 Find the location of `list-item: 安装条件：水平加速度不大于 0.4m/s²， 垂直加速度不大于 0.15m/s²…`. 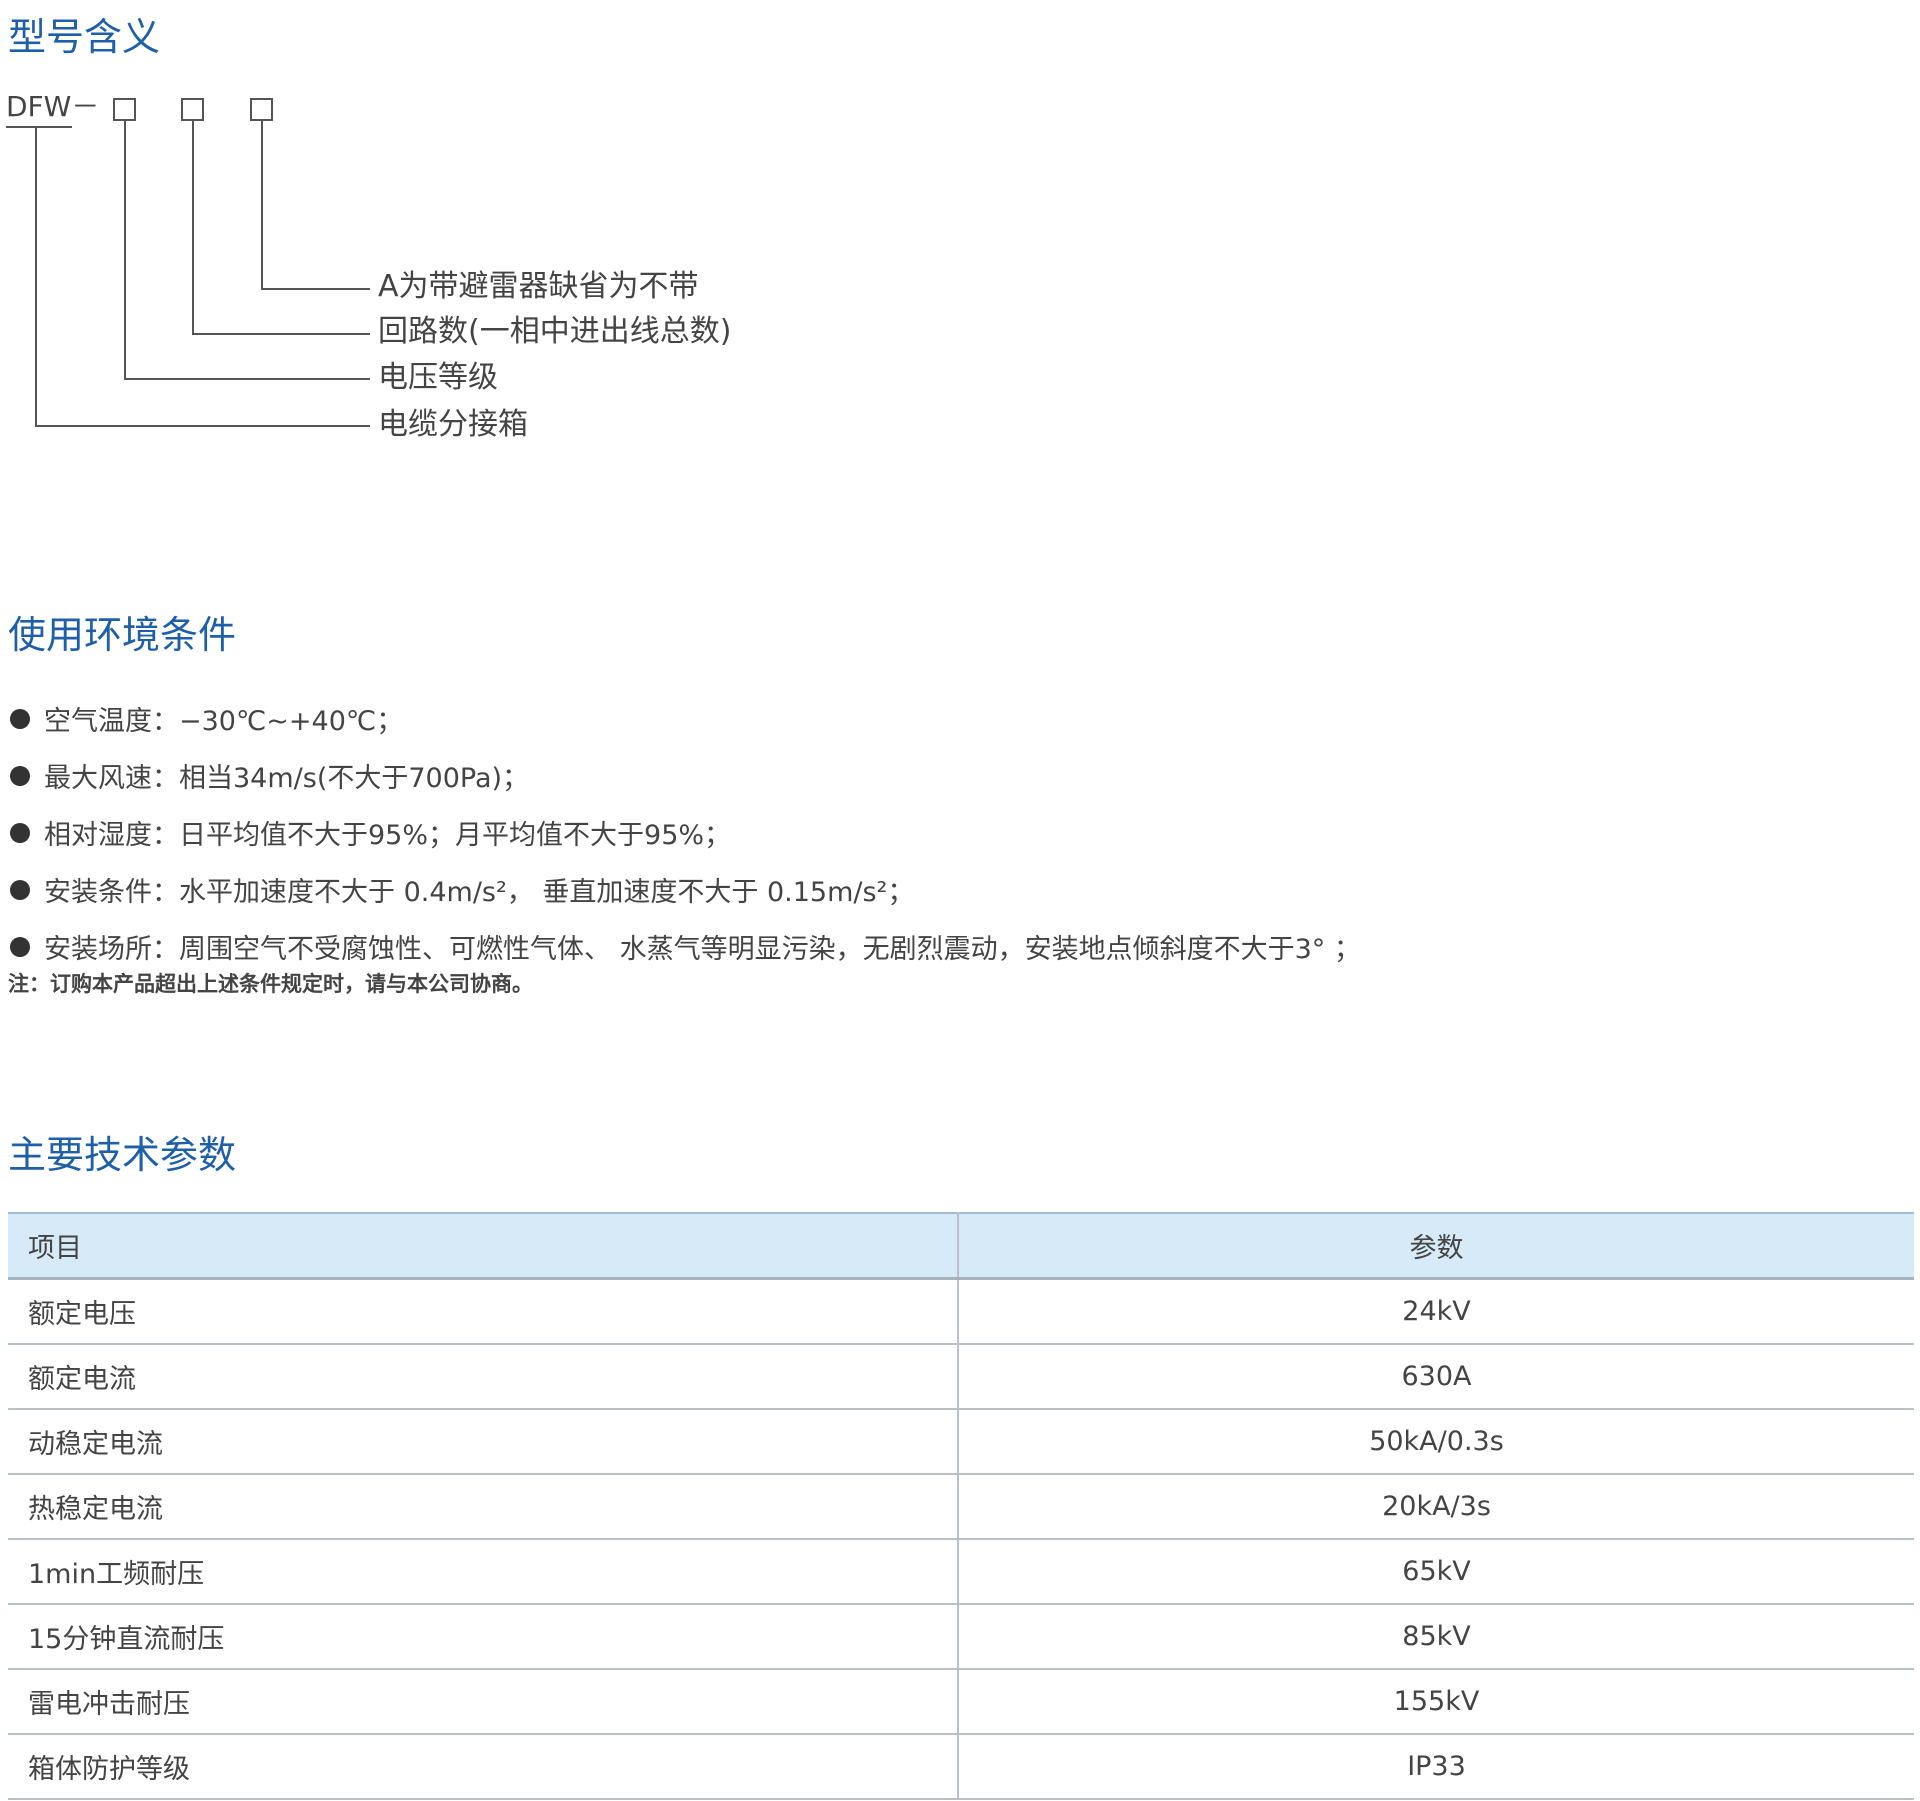

list-item: 安装条件：水平加速度不大于 0.4m/s²， 垂直加速度不大于 0.15m/s²… is located at coordinates (950, 889).